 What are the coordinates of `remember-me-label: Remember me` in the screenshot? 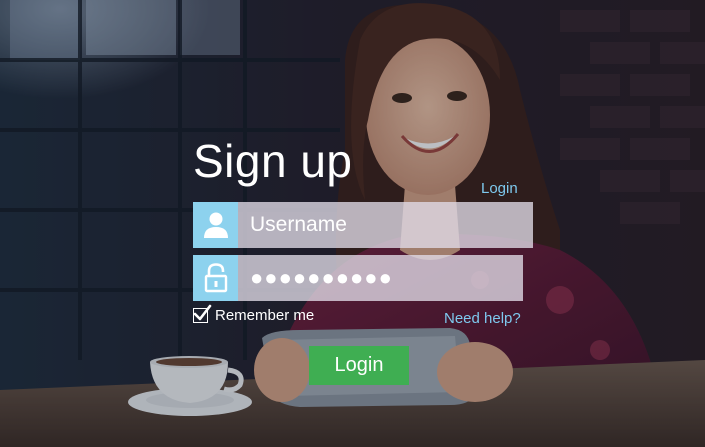 It's located at (265, 315).